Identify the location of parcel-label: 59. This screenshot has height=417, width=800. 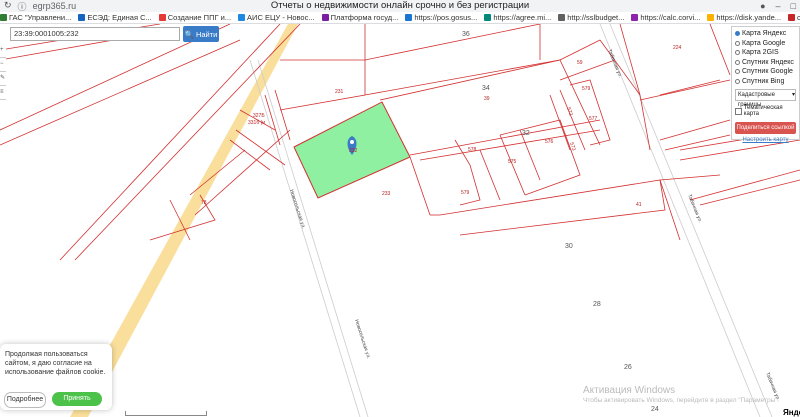
(580, 63).